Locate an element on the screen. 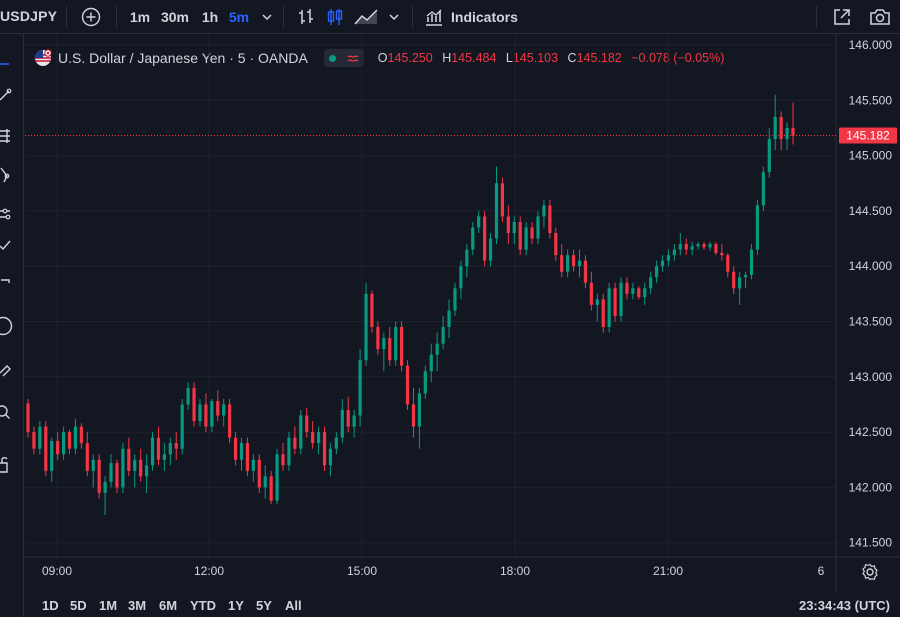 The image size is (900, 617). bars-icon is located at coordinates (306, 16).